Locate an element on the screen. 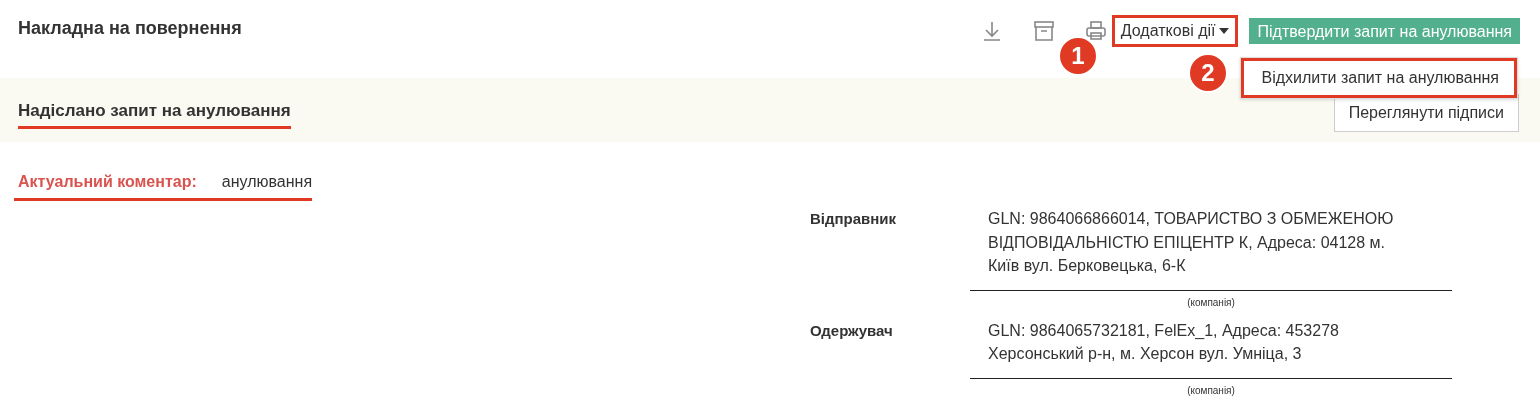  party-label: Одержувач is located at coordinates (852, 330).